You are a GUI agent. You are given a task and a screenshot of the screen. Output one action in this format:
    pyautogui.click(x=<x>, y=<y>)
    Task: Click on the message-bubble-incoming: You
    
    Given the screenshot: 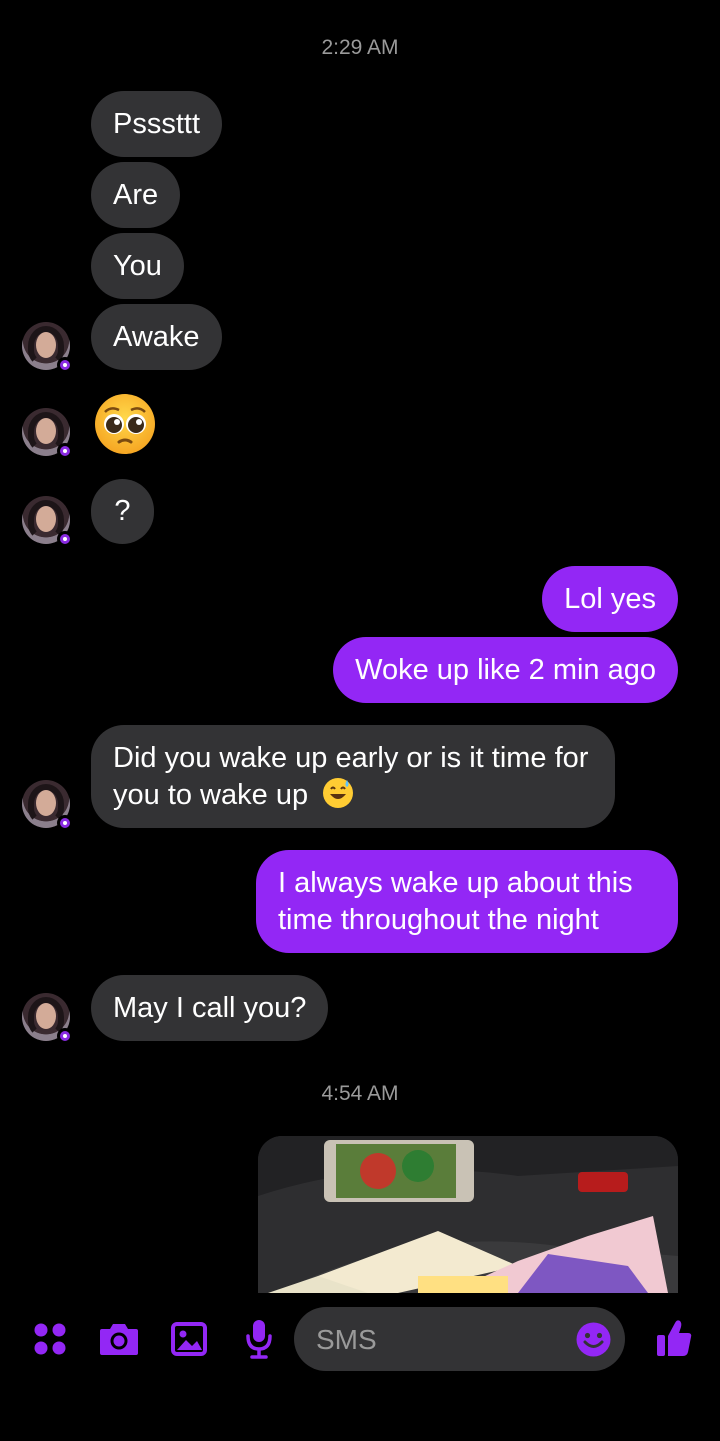 What is the action you would take?
    pyautogui.click(x=137, y=266)
    